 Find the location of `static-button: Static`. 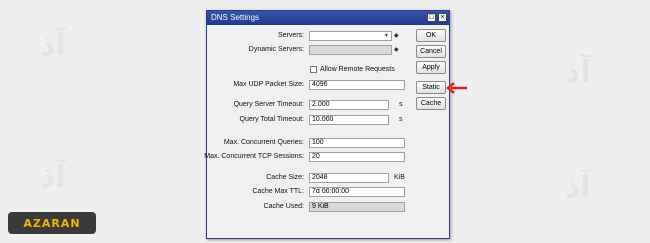

static-button: Static is located at coordinates (431, 87).